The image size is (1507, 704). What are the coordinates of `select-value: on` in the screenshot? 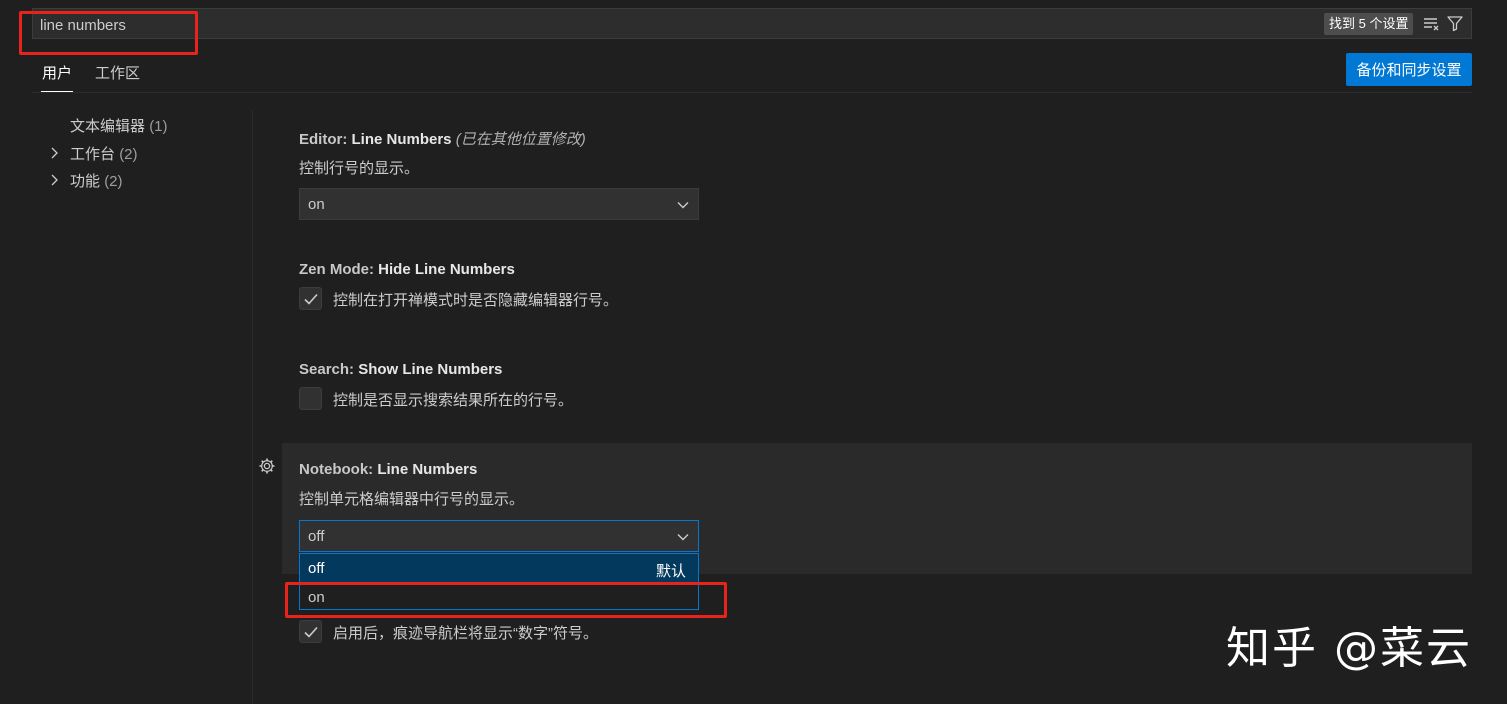 It's located at (316, 204).